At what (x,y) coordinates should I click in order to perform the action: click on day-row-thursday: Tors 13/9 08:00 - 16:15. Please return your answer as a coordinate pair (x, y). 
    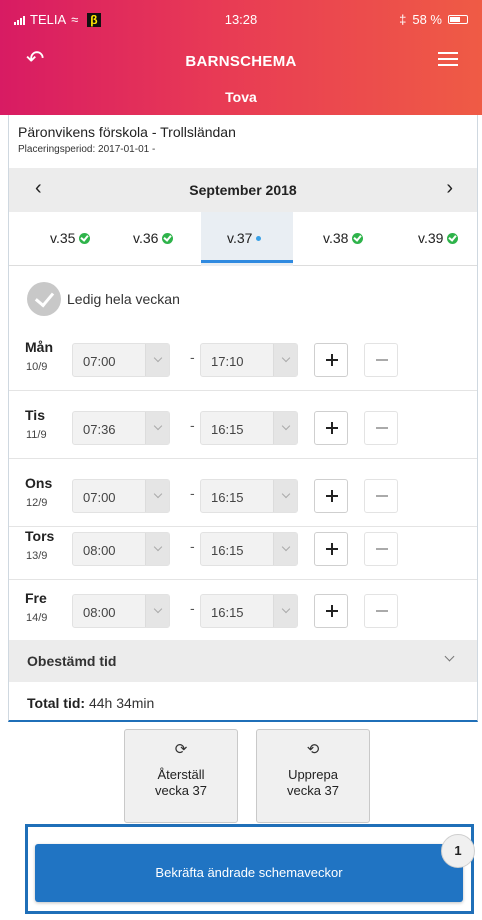
    Looking at the image, I should click on (243, 548).